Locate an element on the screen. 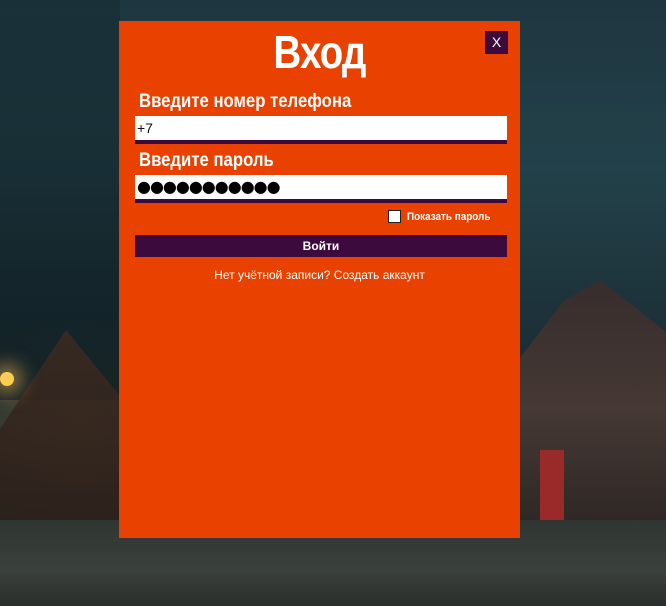 This screenshot has width=666, height=606. show-password-label: Показать пароль is located at coordinates (449, 216).